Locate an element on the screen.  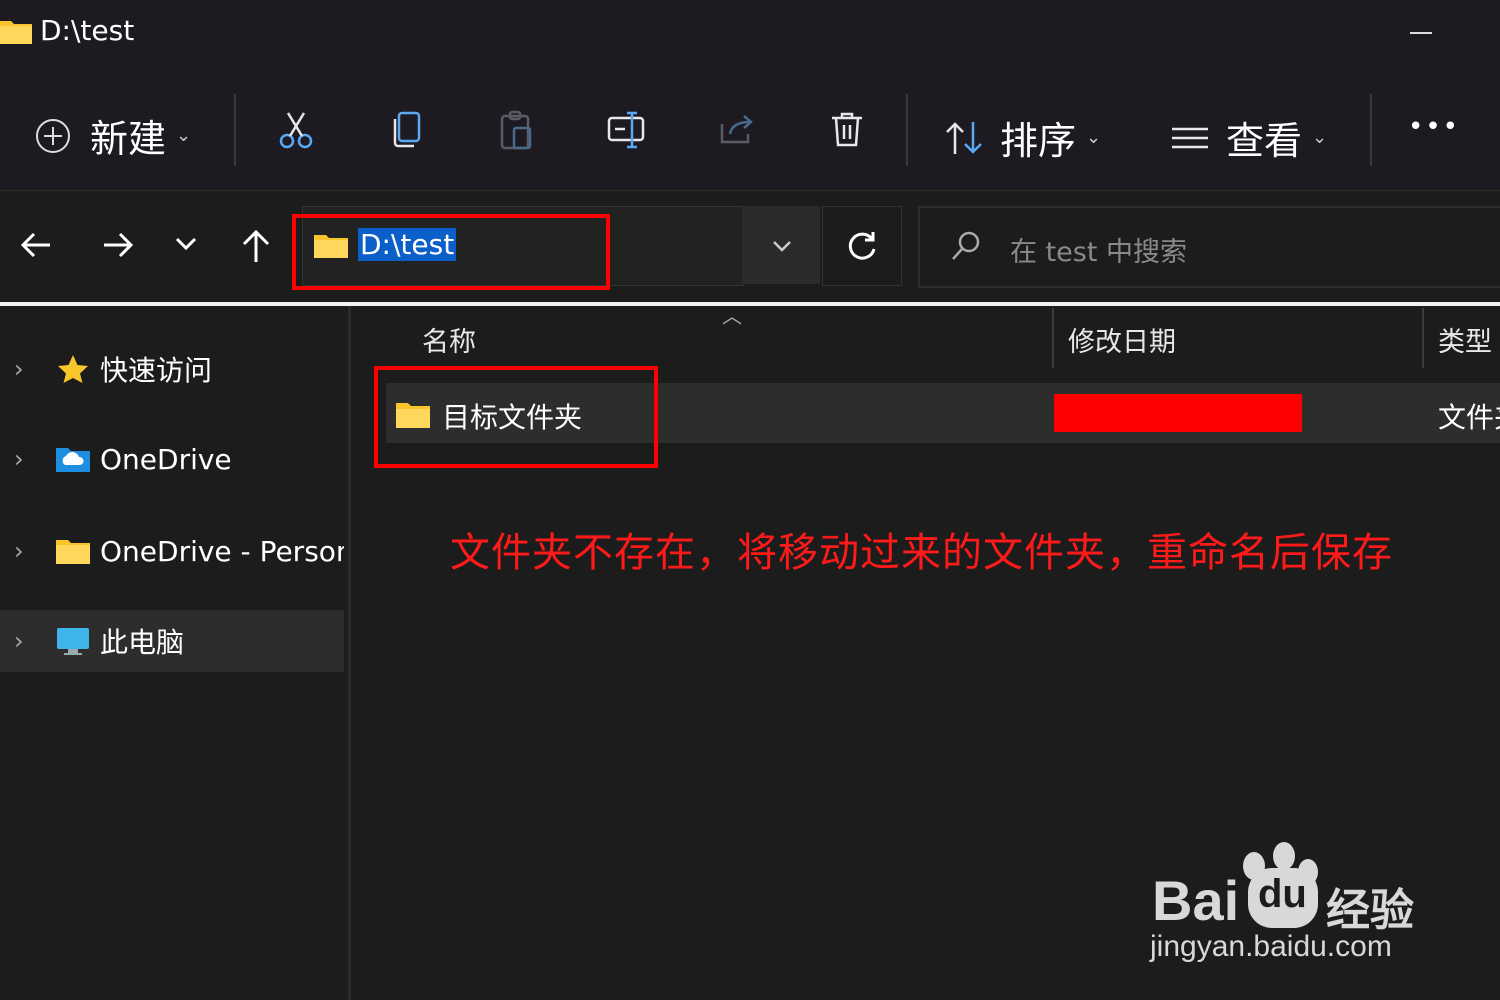
sidebar-item-this-pc: › 此电脑 is located at coordinates (172, 641).